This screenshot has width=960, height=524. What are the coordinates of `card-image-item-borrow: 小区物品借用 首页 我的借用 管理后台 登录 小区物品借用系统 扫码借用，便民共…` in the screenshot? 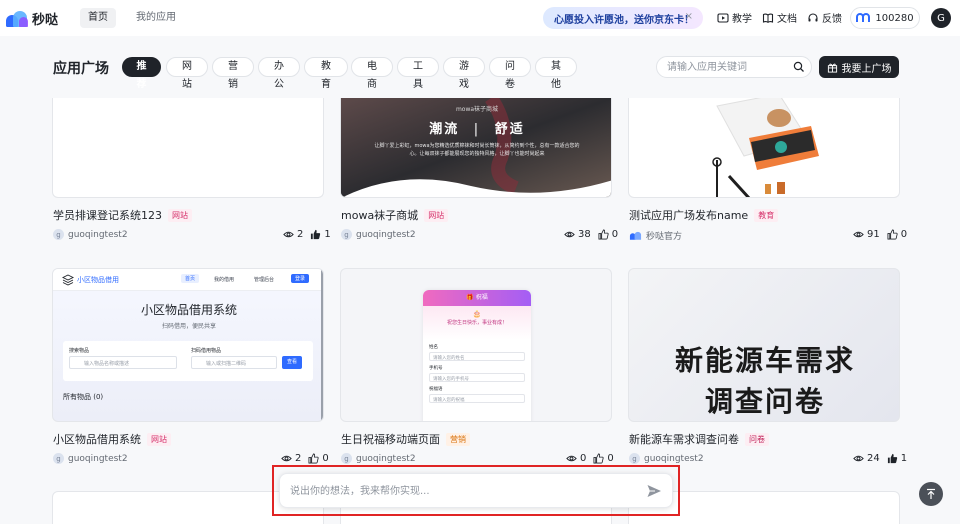 It's located at (188, 345).